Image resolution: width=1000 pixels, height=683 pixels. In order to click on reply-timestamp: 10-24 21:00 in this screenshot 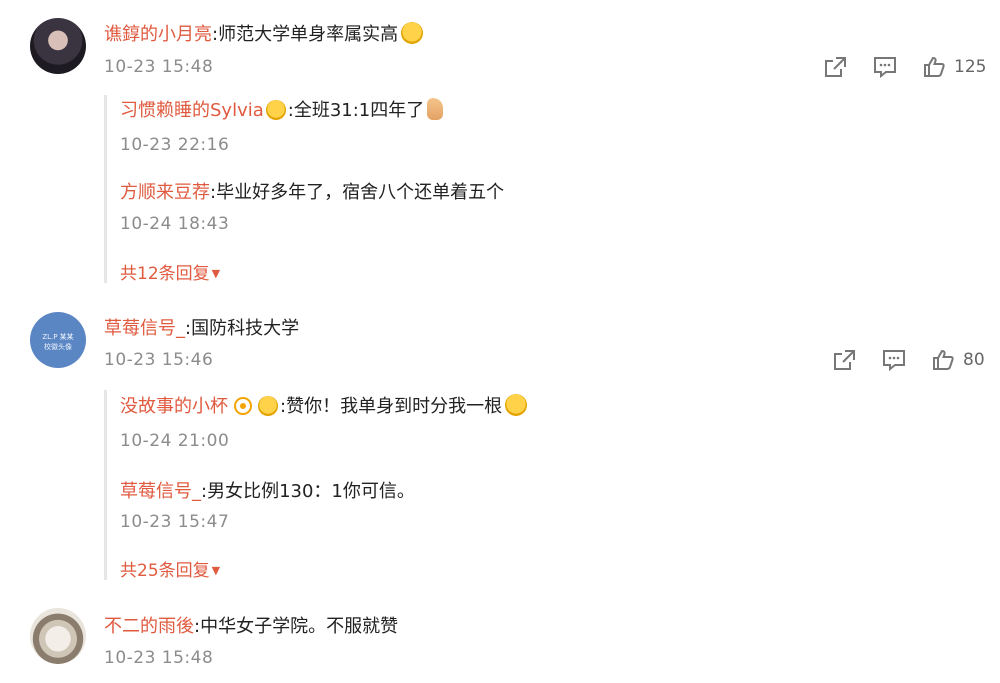, I will do `click(175, 441)`.